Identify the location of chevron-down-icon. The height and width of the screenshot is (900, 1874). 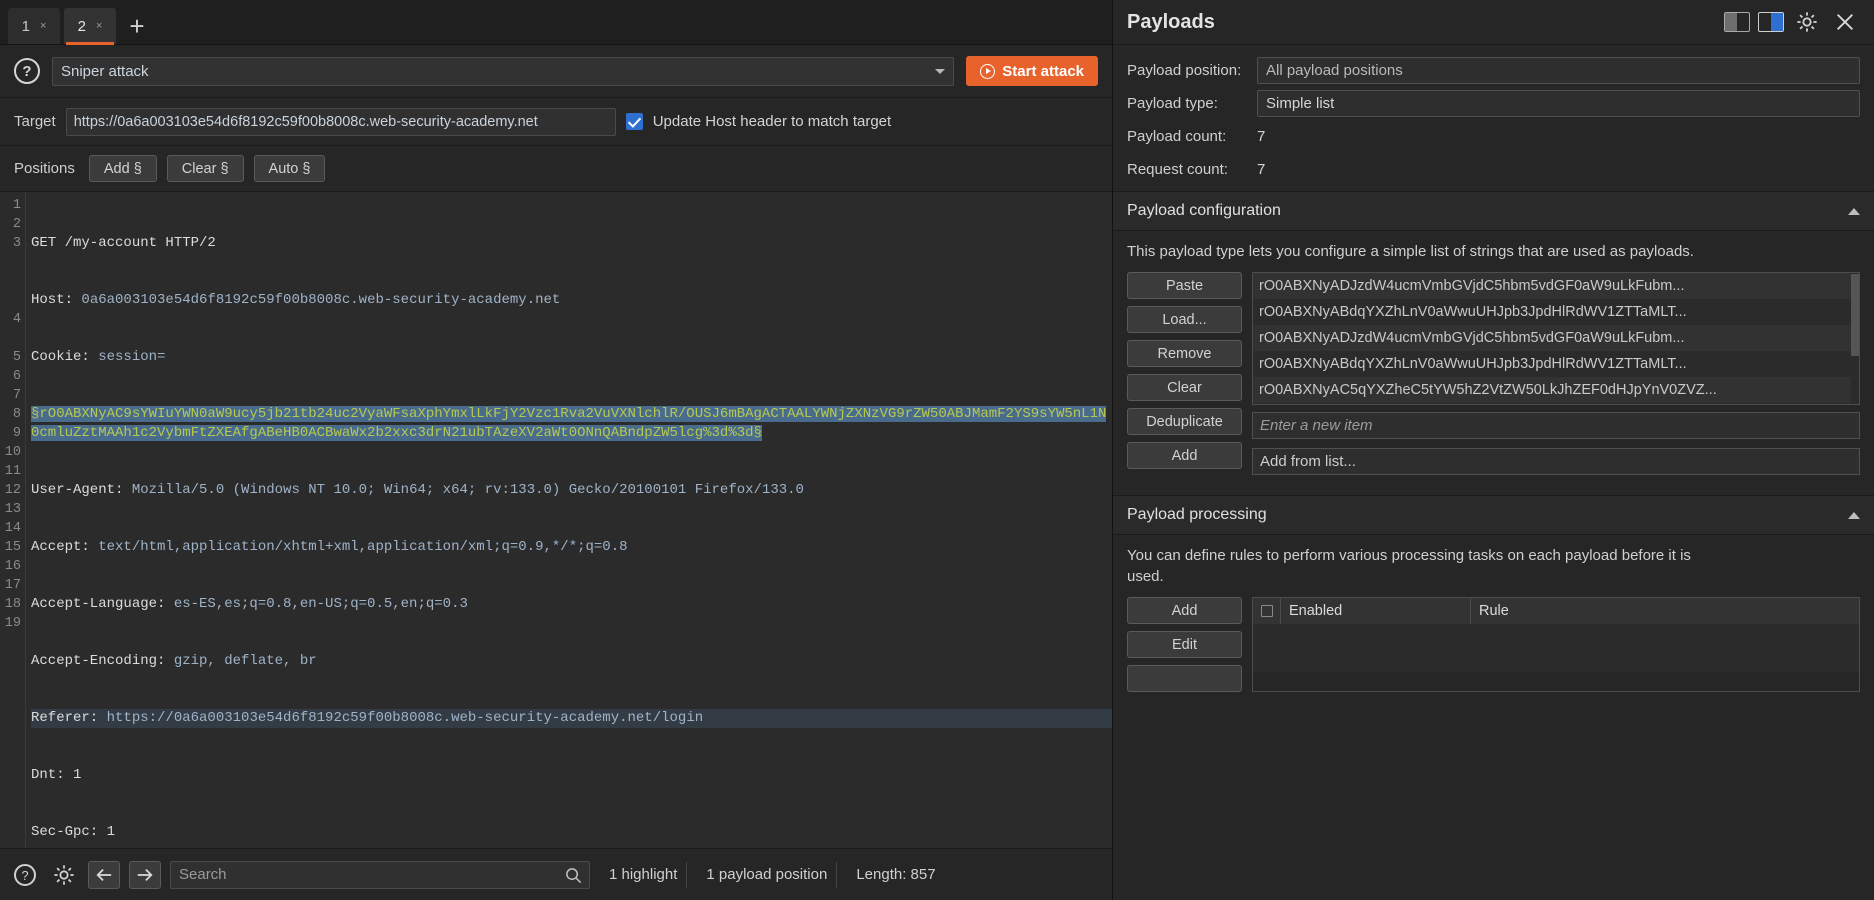
(940, 71).